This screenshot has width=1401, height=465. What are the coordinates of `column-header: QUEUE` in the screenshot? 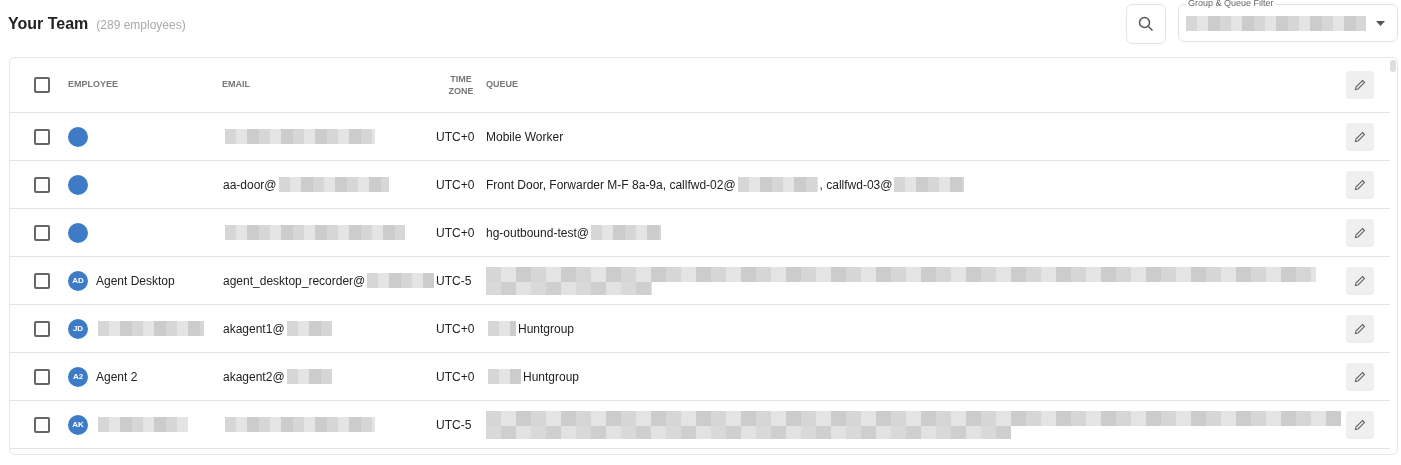 It's located at (502, 85).